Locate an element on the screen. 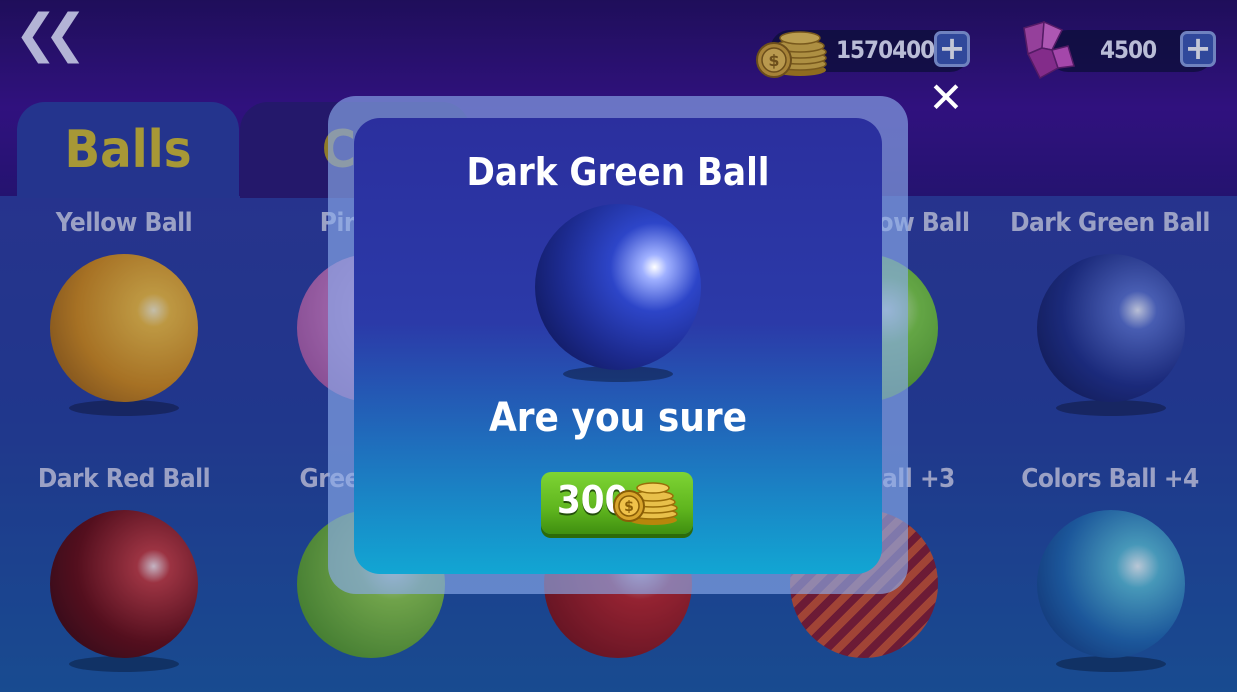 Image resolution: width=1237 pixels, height=692 pixels. buy-button: 300 $ is located at coordinates (617, 503).